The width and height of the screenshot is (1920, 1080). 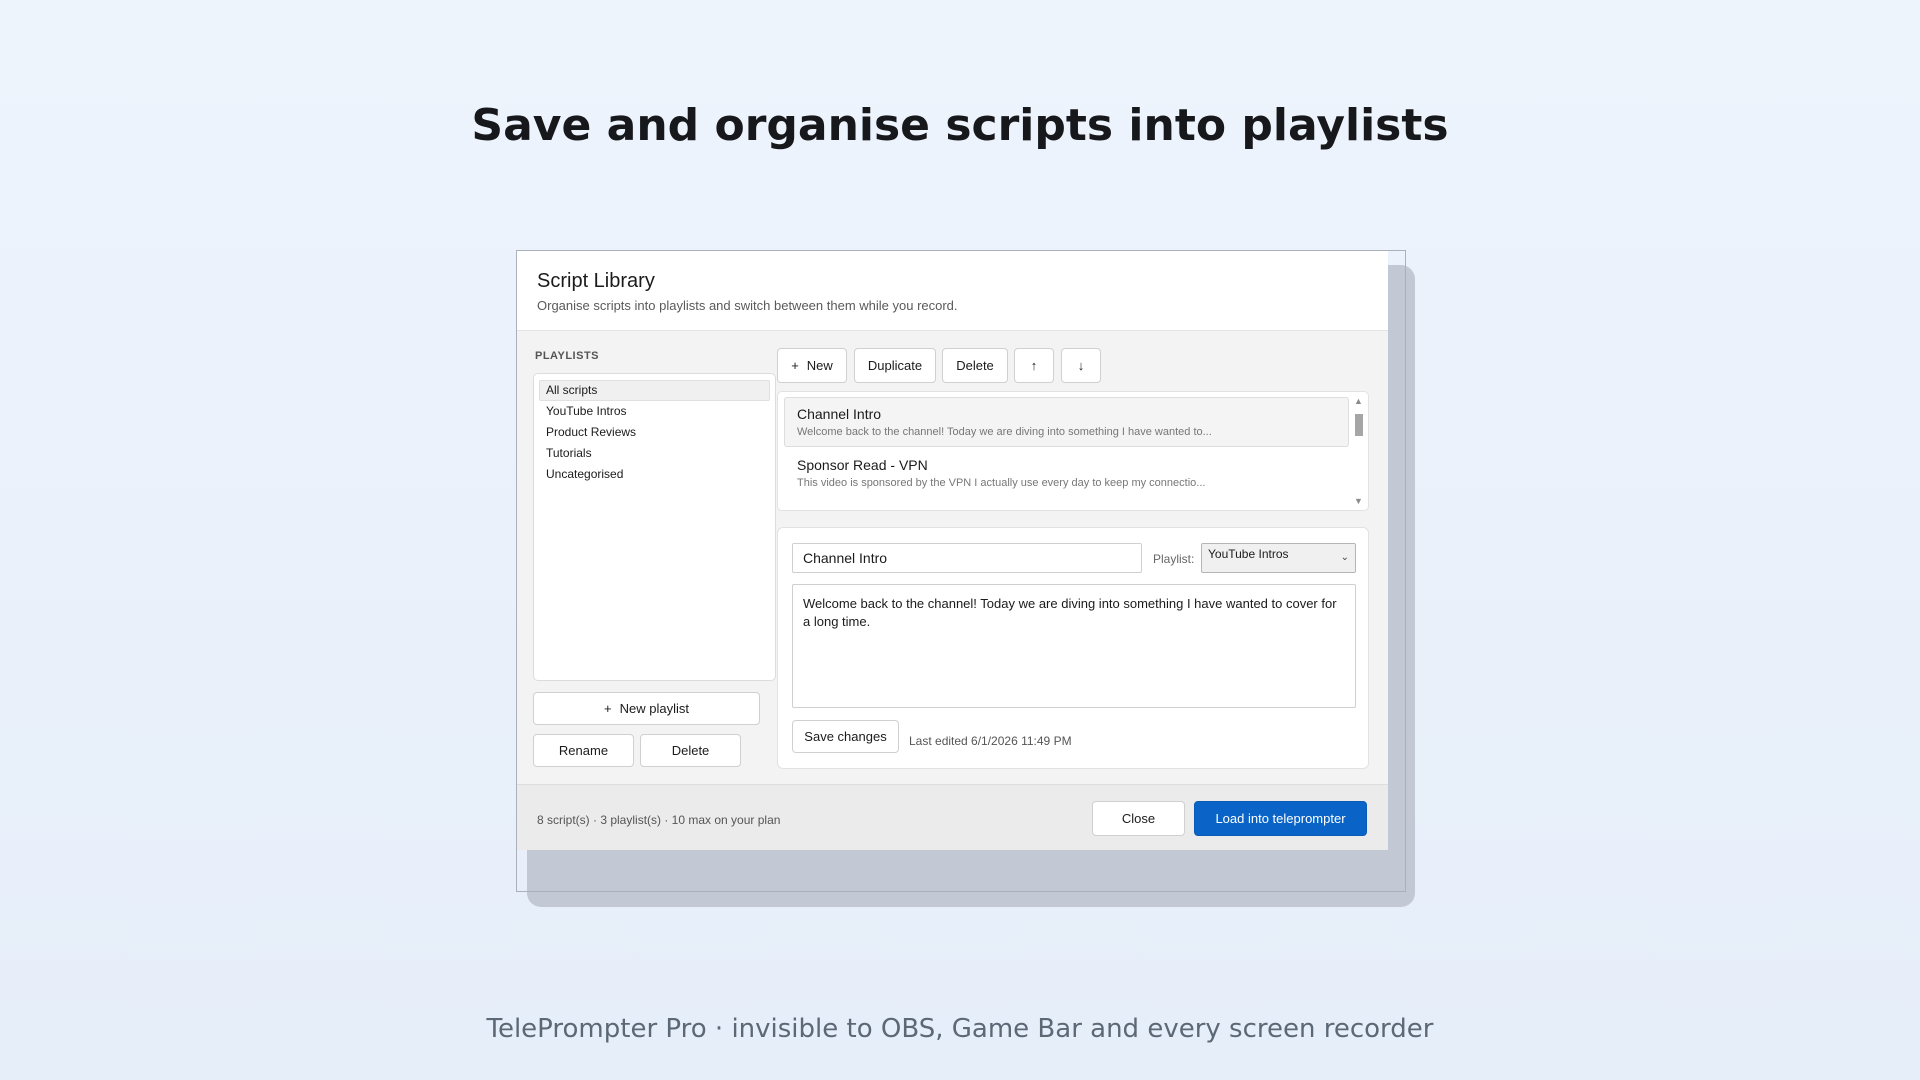 I want to click on playlist-item-youtube-intros: YouTube Intros, so click(x=654, y=411).